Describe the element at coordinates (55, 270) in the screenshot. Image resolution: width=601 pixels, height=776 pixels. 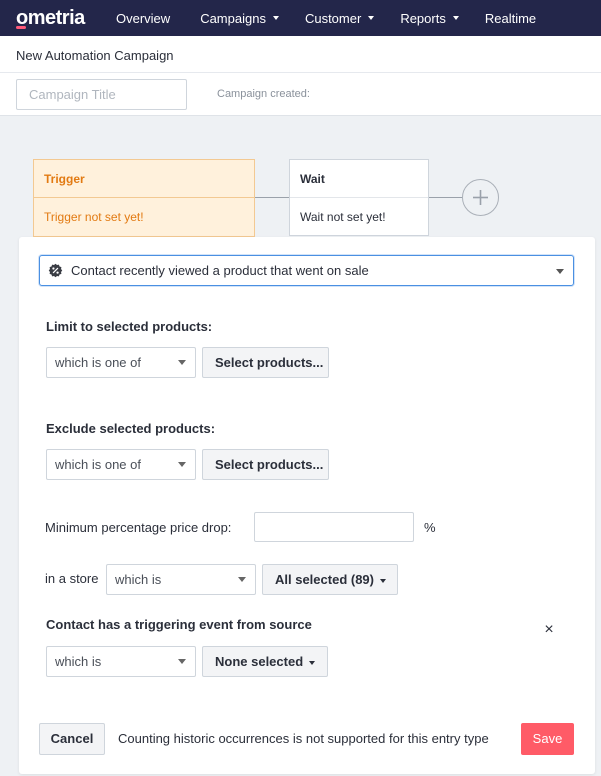
I see `sale-badge-icon` at that location.